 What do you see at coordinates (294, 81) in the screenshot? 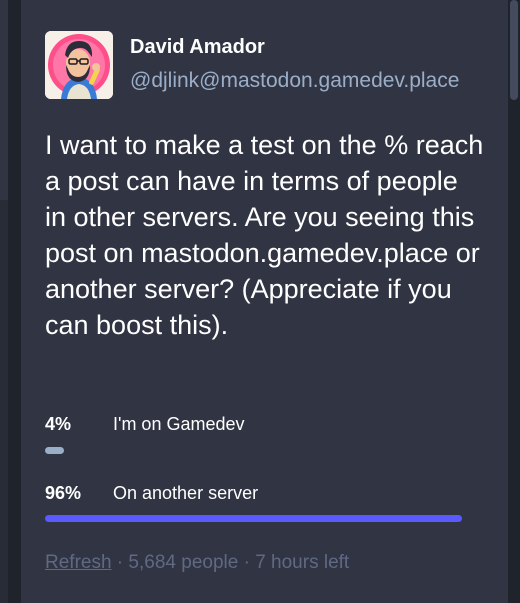
I see `author-handle: @djlink@mastodon.gamedev.place` at bounding box center [294, 81].